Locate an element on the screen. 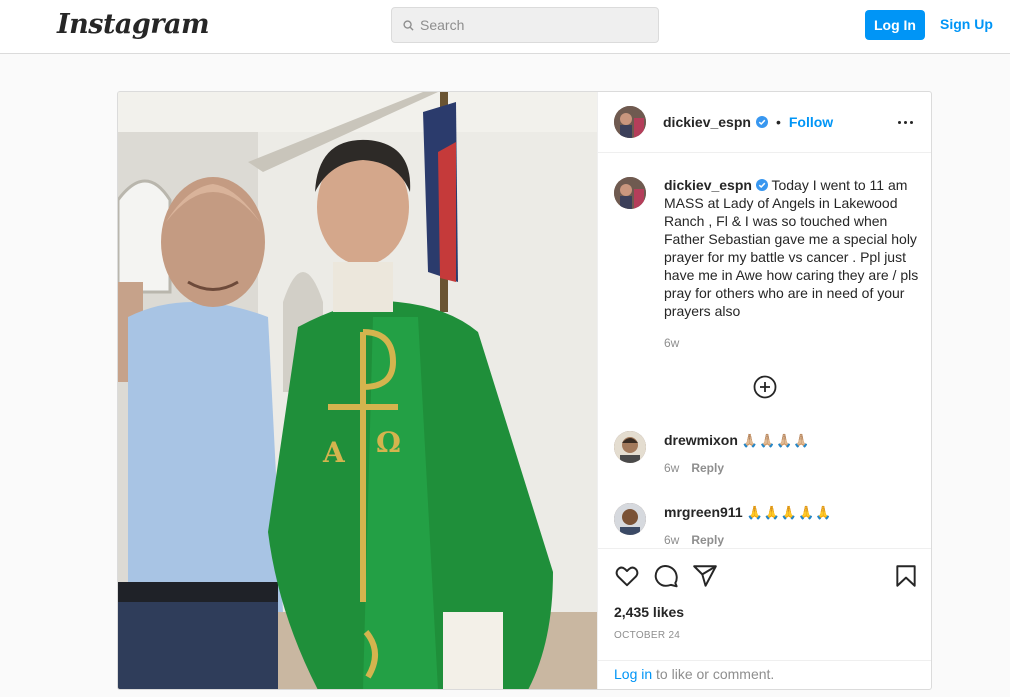  comment-text-line: drewmixon 🙏🏼🙏🏼🙏🏼🙏🏼 is located at coordinates (737, 441).